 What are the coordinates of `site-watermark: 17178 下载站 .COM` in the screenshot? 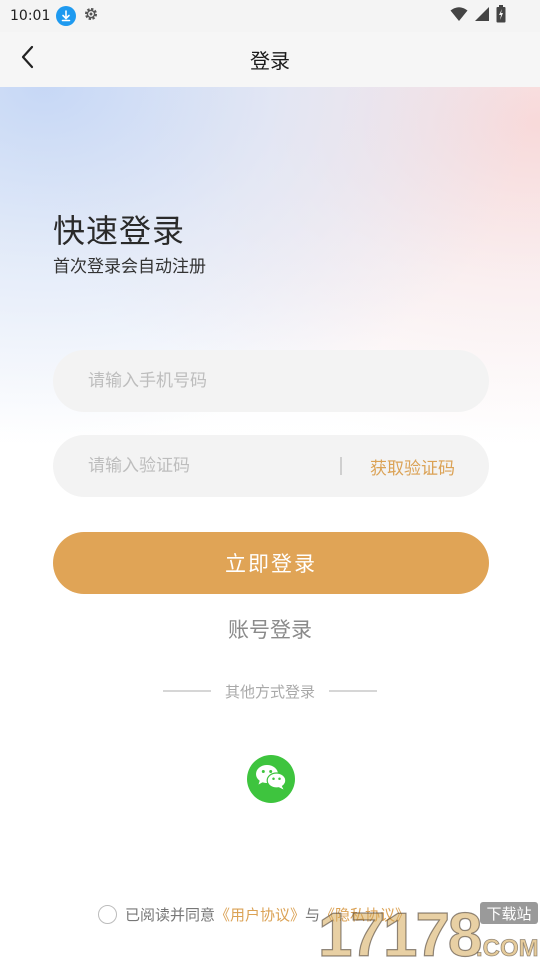 It's located at (428, 929).